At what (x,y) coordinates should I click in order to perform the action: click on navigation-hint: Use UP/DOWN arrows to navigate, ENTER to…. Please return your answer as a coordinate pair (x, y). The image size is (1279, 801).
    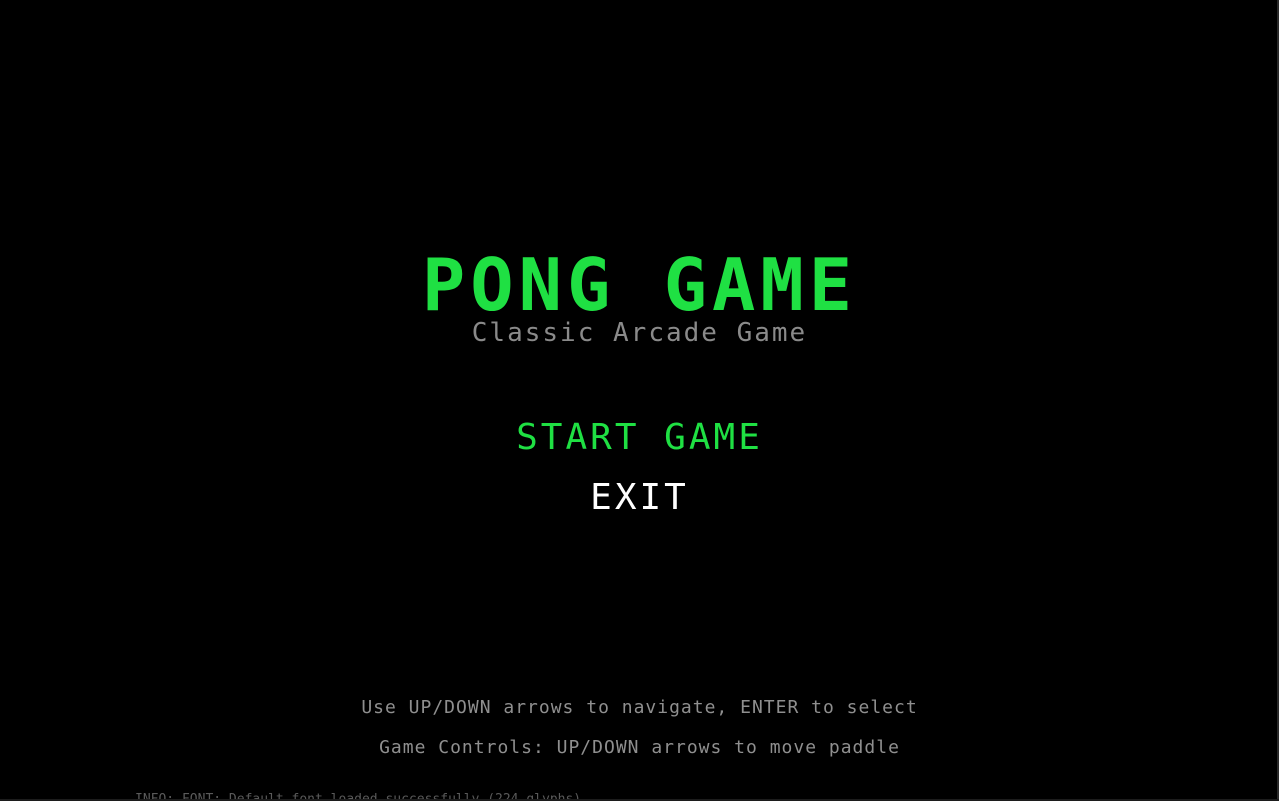
    Looking at the image, I should click on (639, 707).